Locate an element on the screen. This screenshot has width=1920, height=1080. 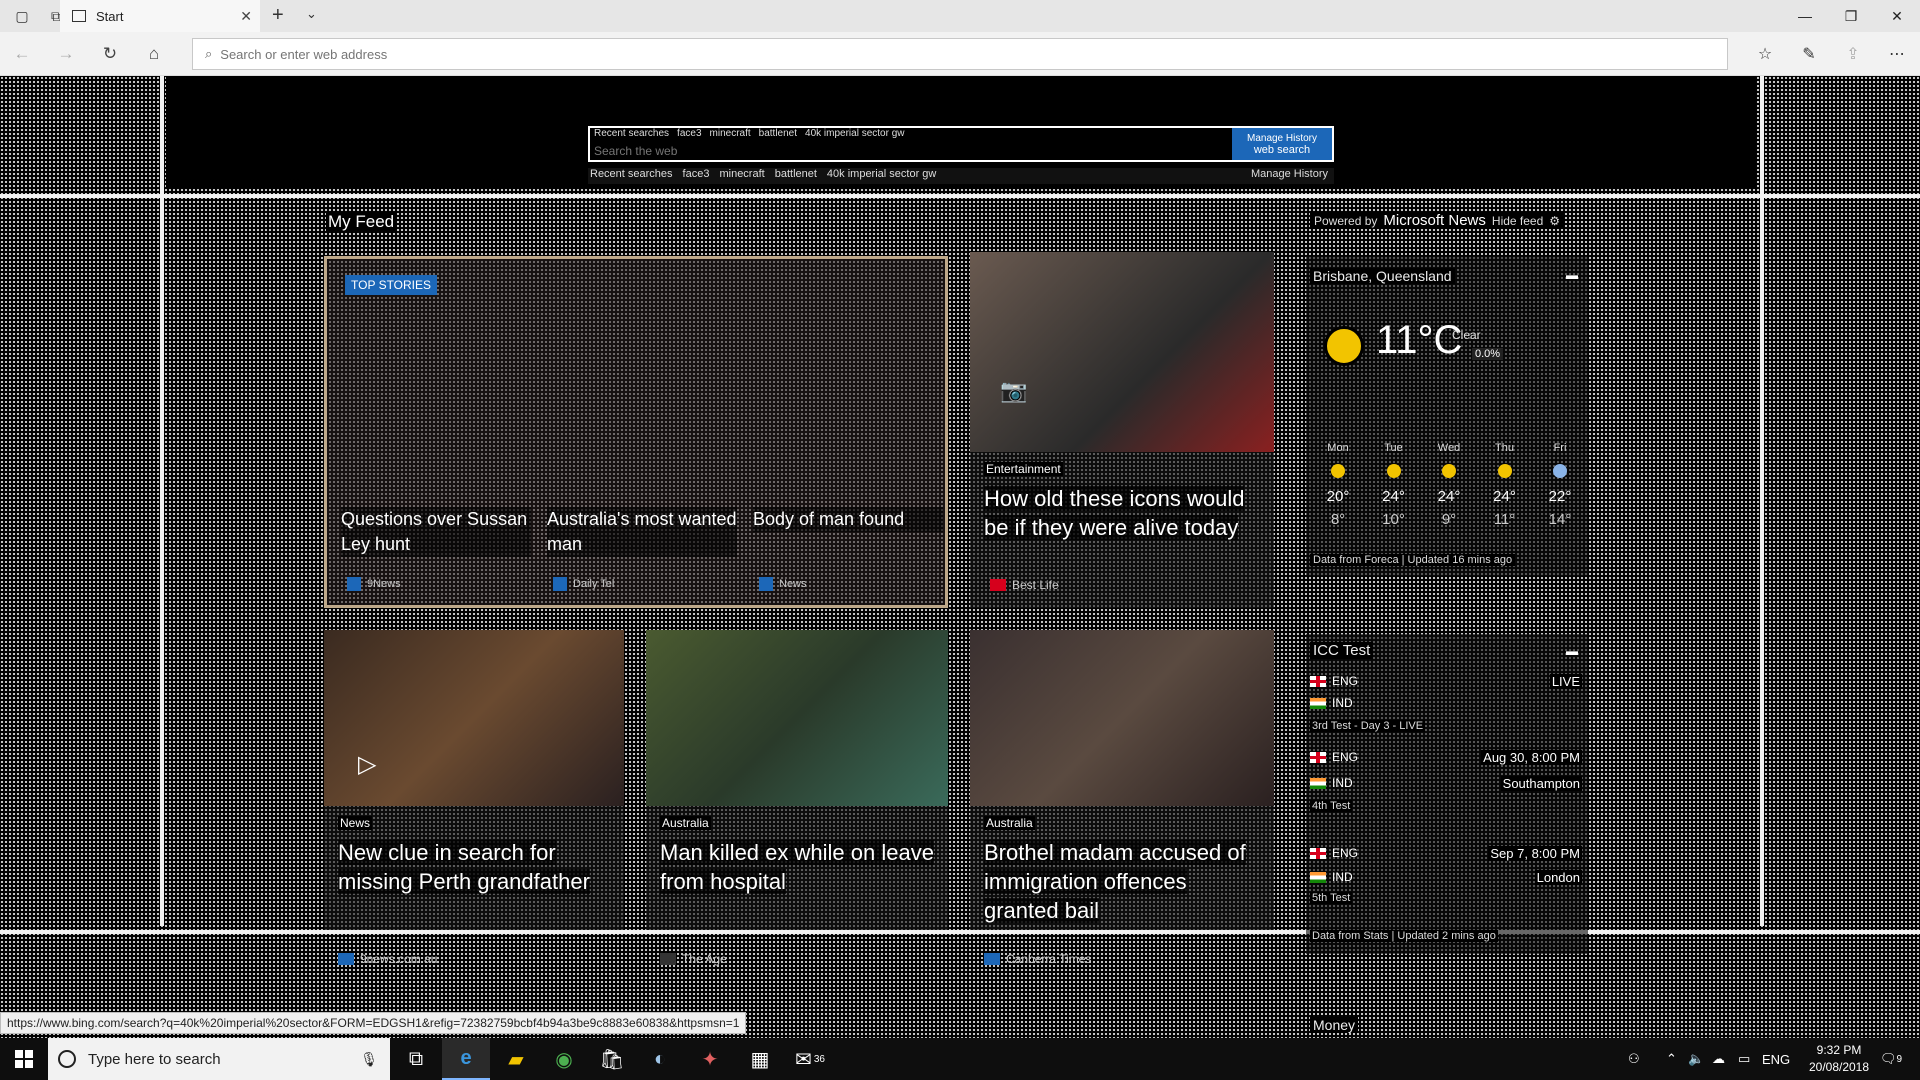
task-view-icon: ⧉ is located at coordinates (416, 1059).